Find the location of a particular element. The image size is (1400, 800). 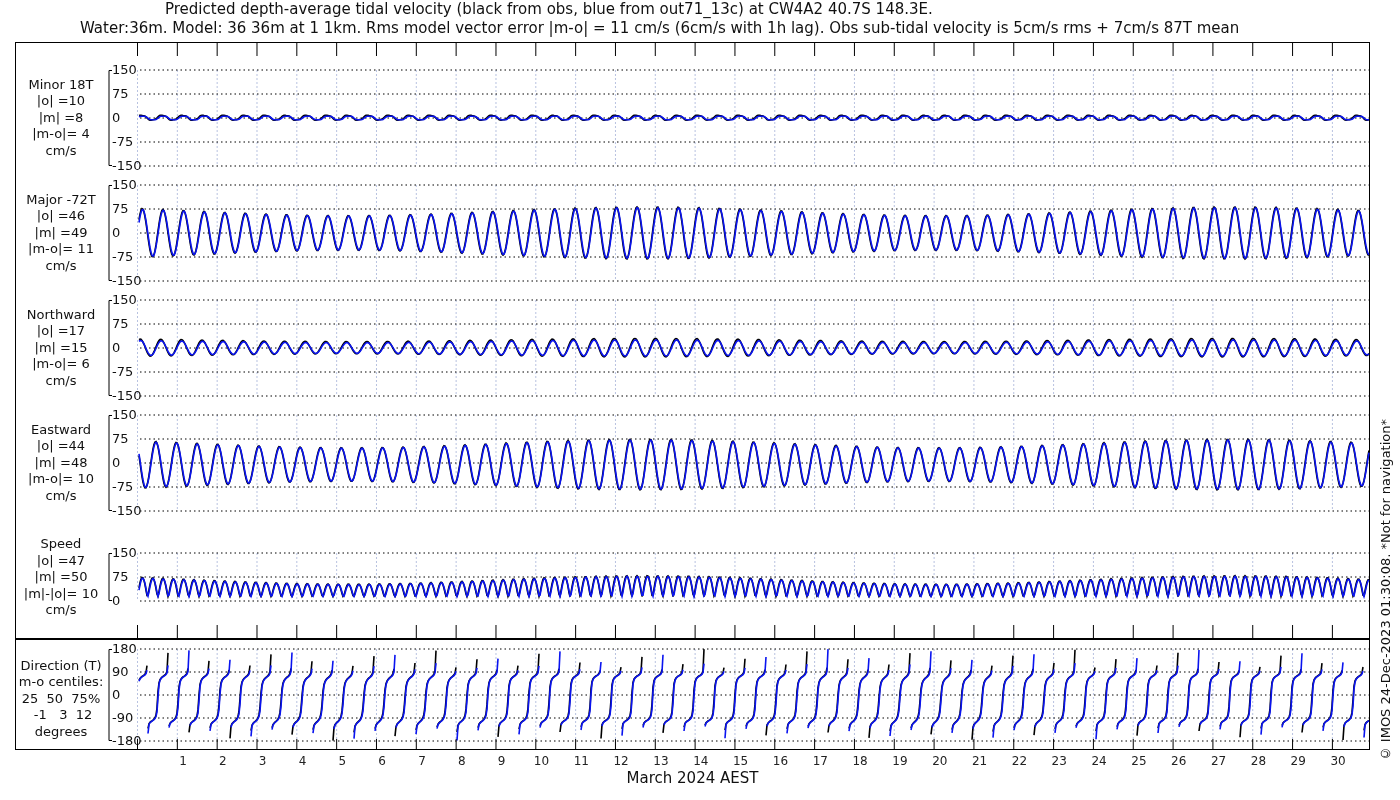

x-tick-label: 1 is located at coordinates (183, 761).